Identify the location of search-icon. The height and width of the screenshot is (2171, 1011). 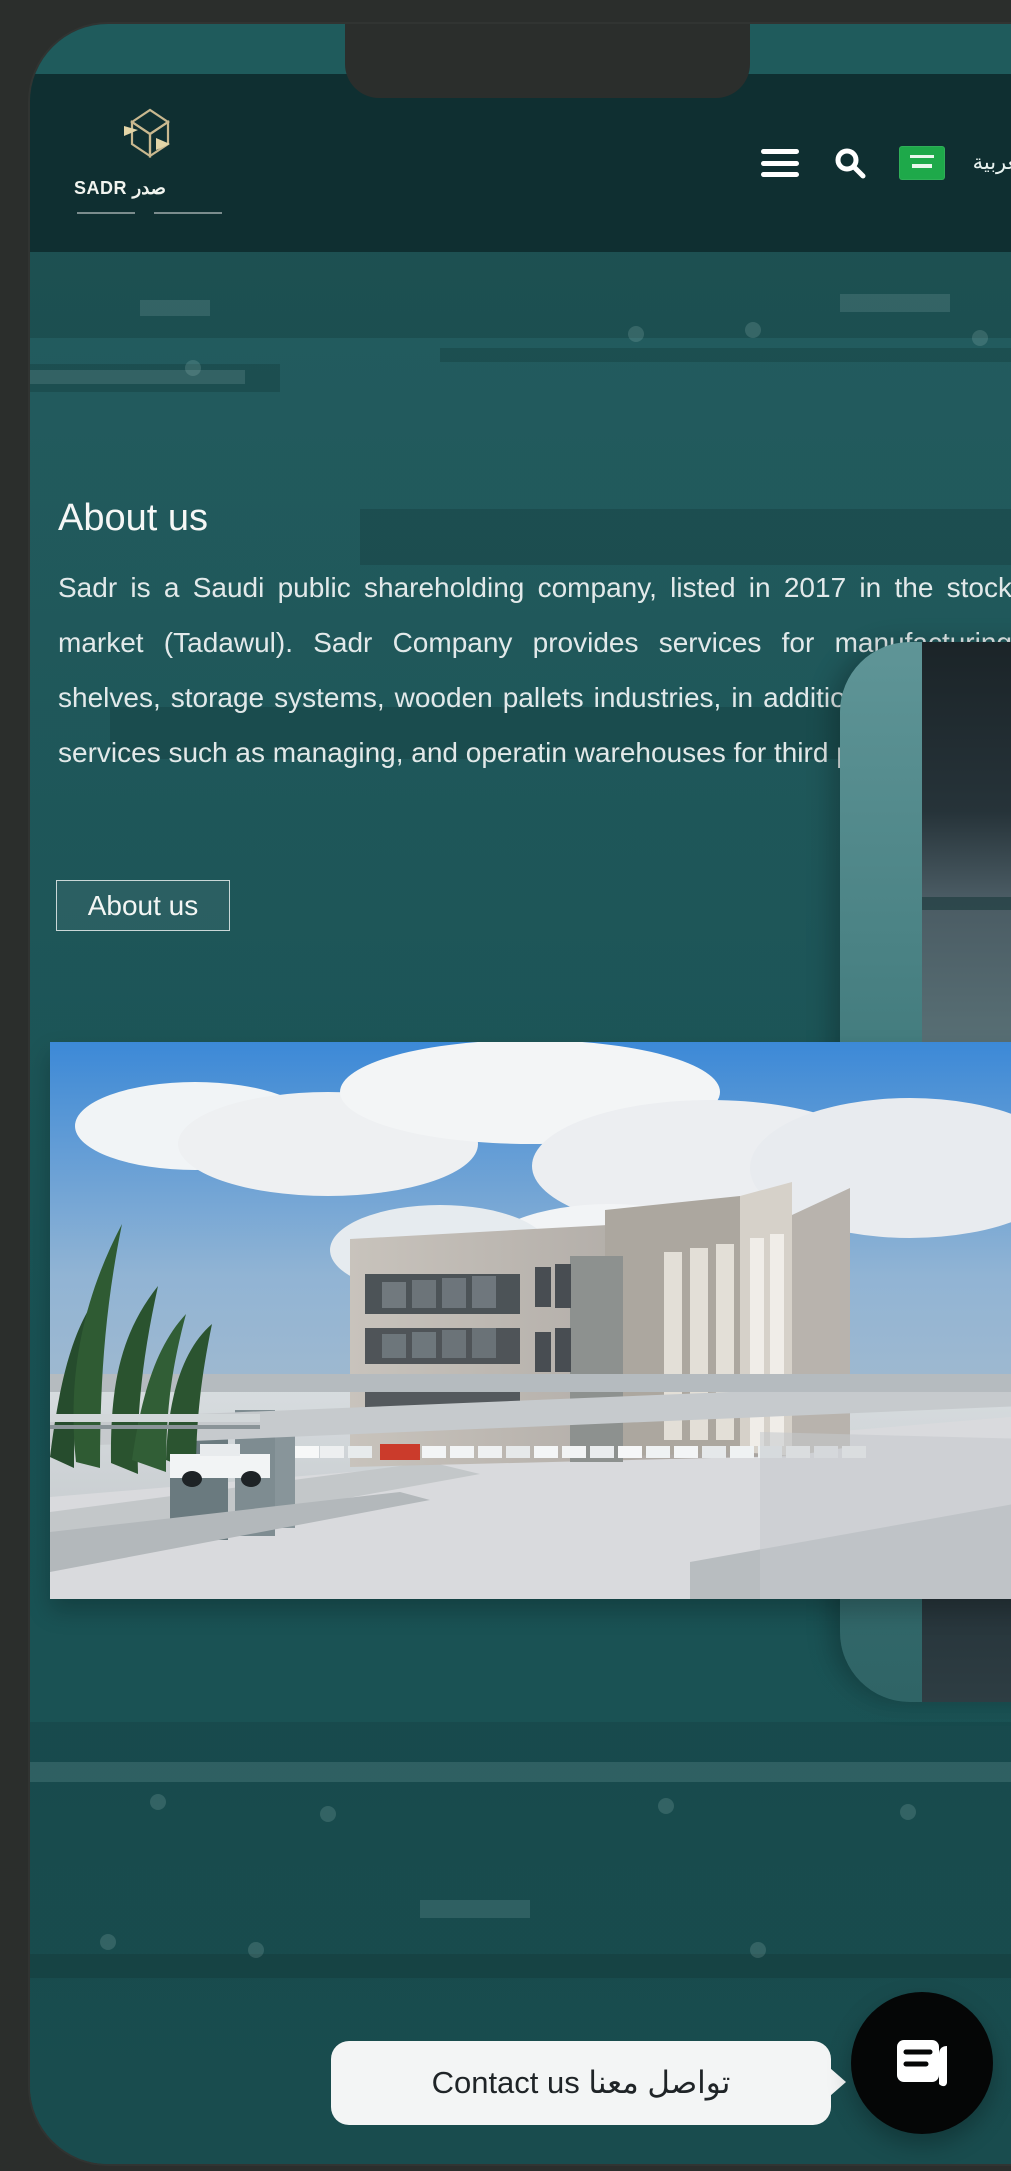
(850, 163).